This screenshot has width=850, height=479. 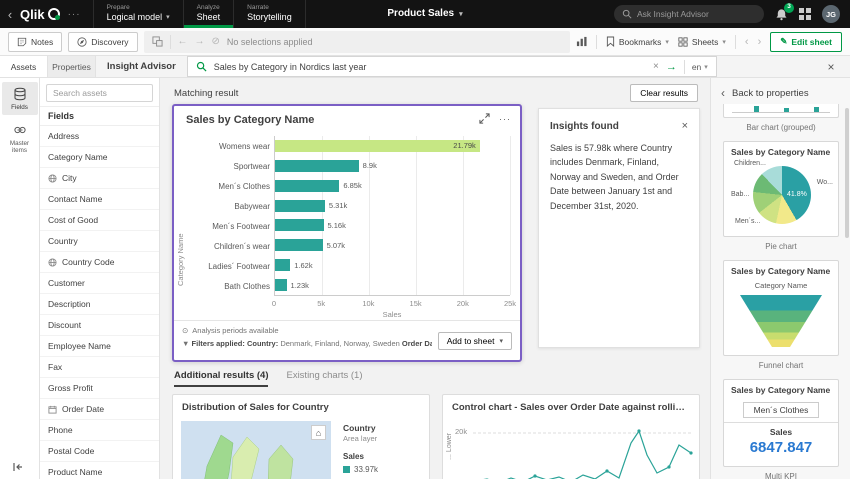 What do you see at coordinates (671, 67) in the screenshot?
I see `submit-query-icon: →` at bounding box center [671, 67].